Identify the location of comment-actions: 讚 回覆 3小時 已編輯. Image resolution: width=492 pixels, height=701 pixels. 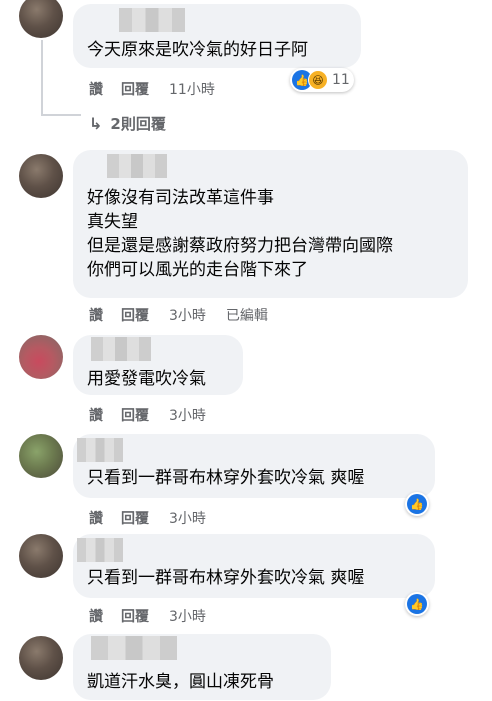
(178, 315).